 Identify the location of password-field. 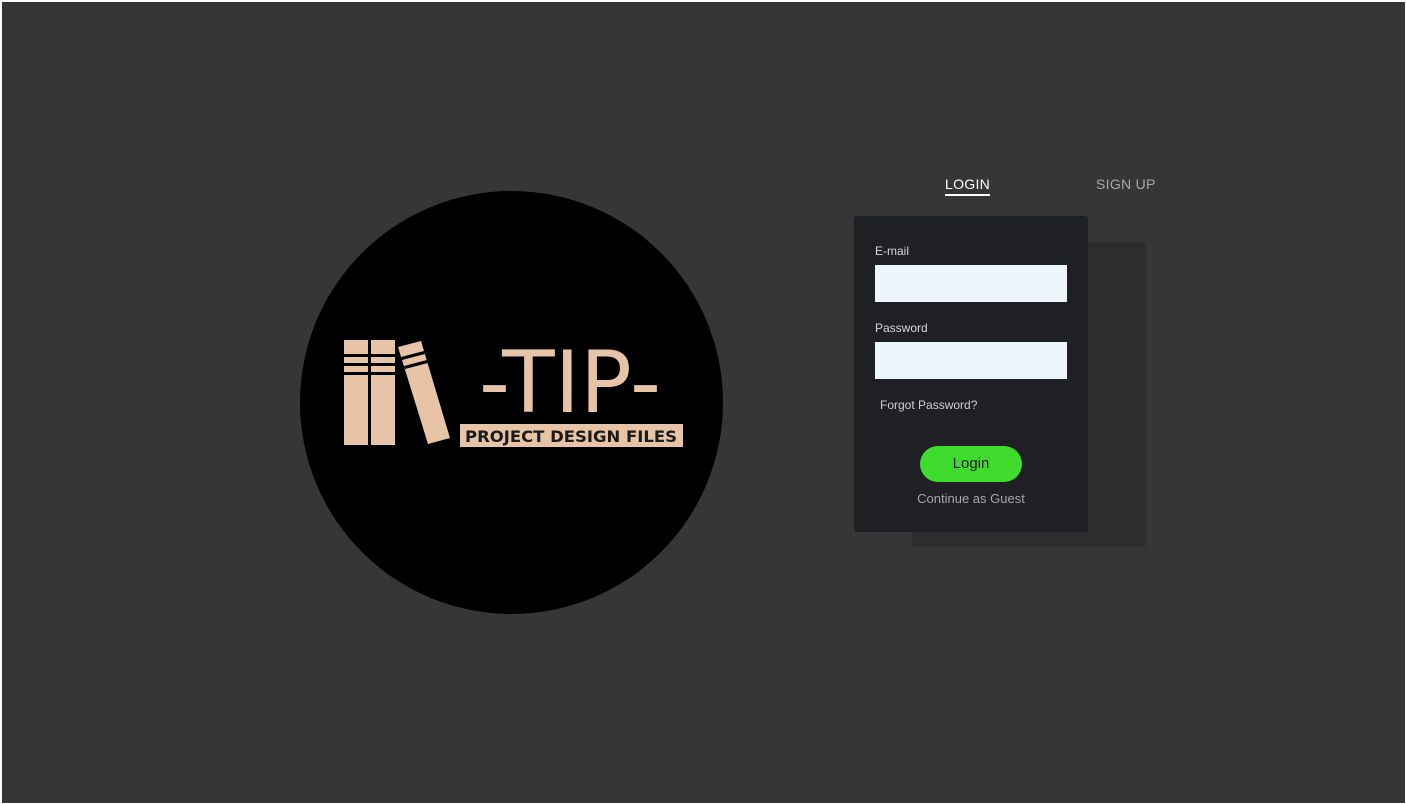
(971, 360).